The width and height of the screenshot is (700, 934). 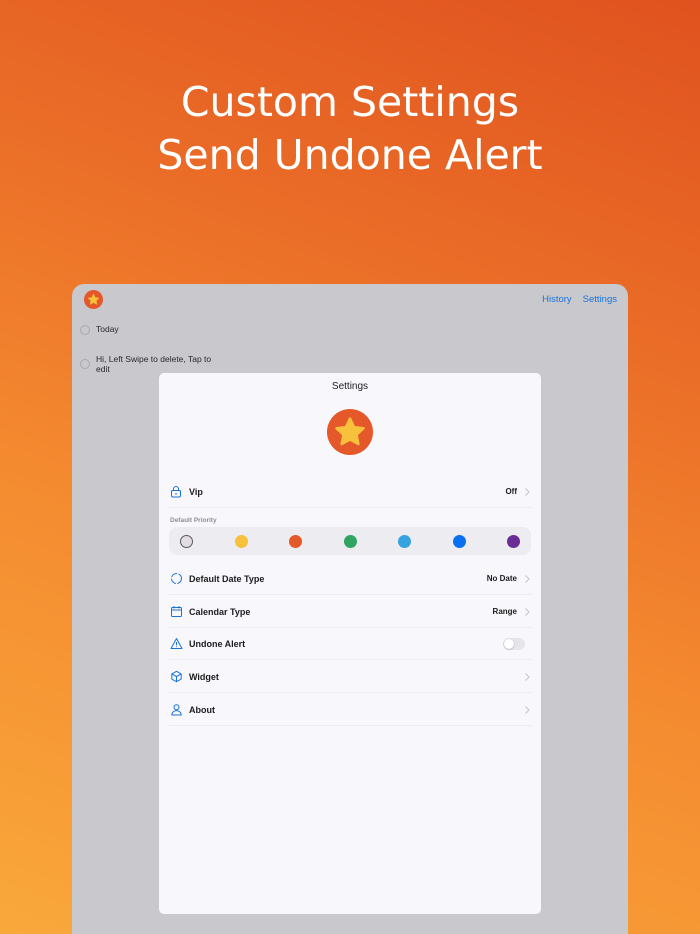 What do you see at coordinates (176, 579) in the screenshot?
I see `date-type-icon` at bounding box center [176, 579].